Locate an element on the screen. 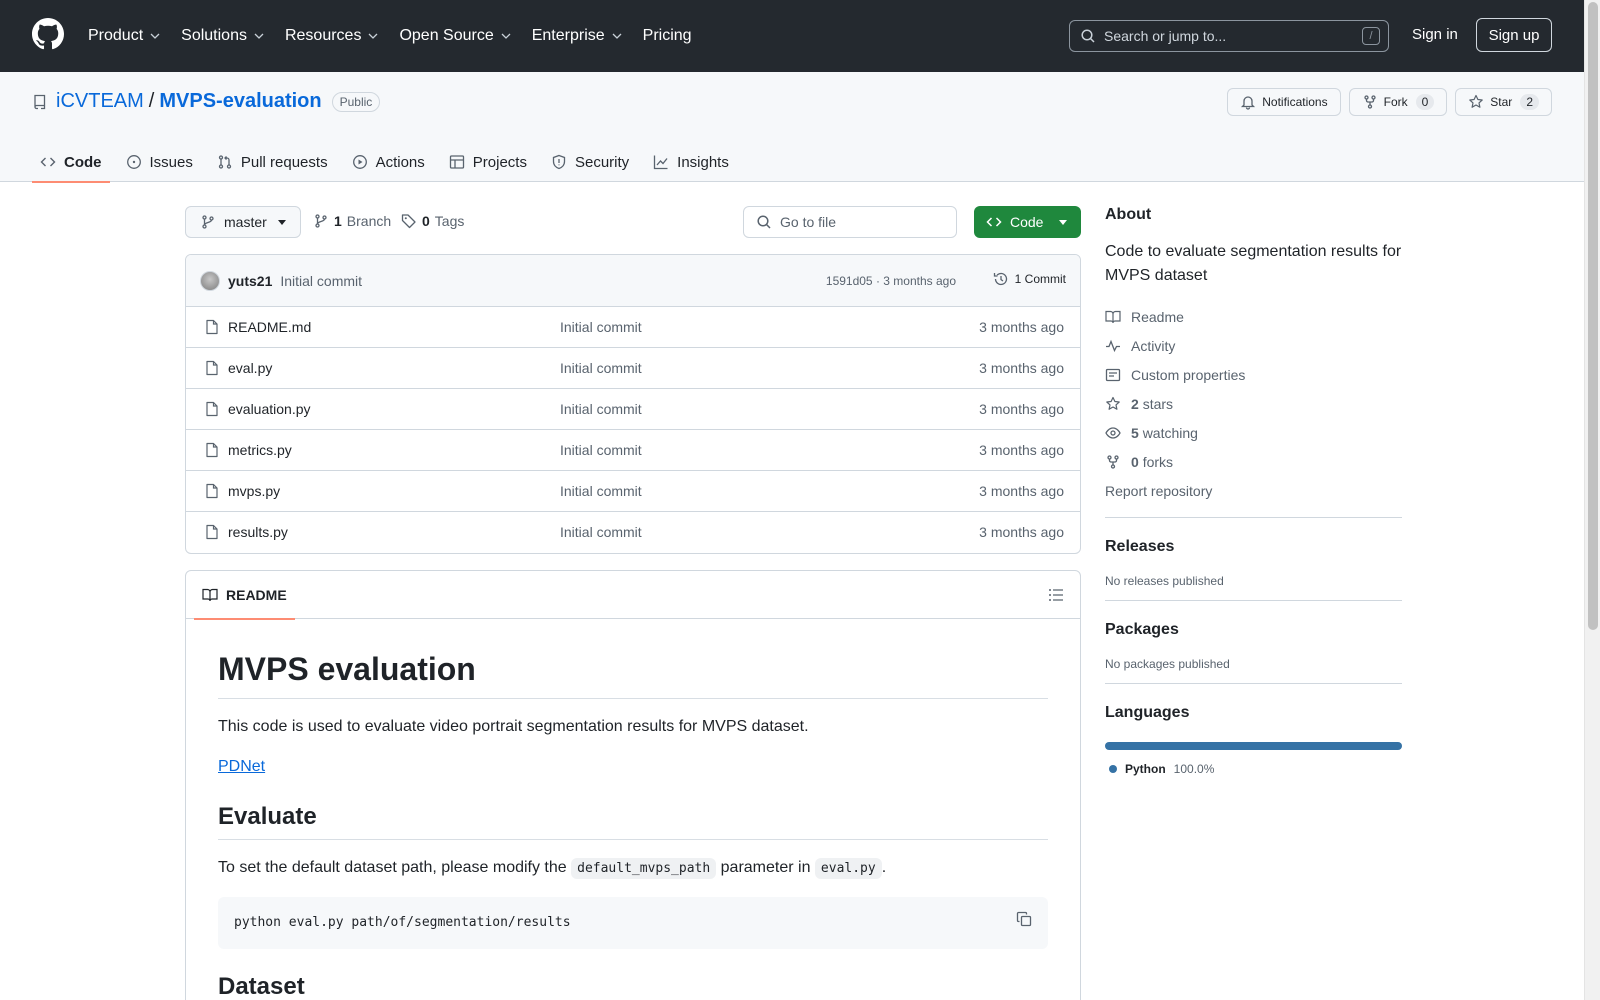 The image size is (1600, 1000). nav-pricing: Pricing is located at coordinates (667, 36).